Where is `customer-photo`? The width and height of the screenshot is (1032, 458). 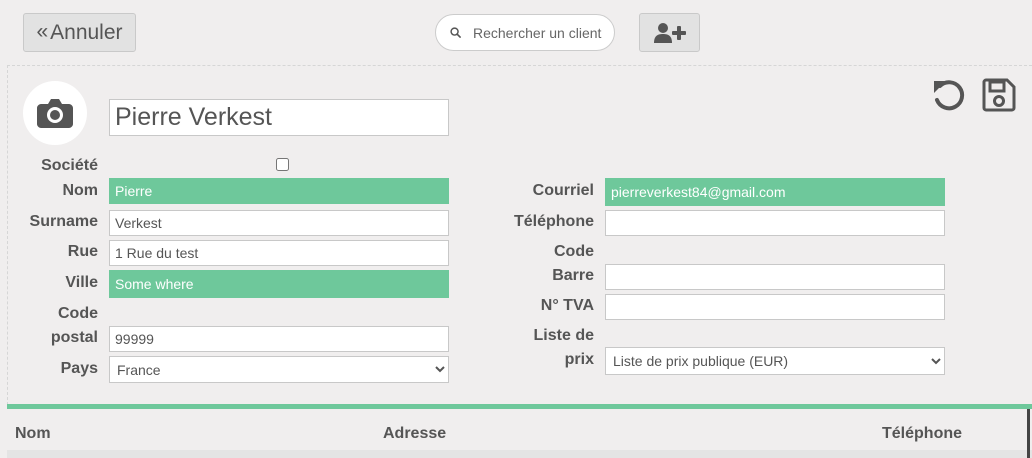 customer-photo is located at coordinates (55, 113).